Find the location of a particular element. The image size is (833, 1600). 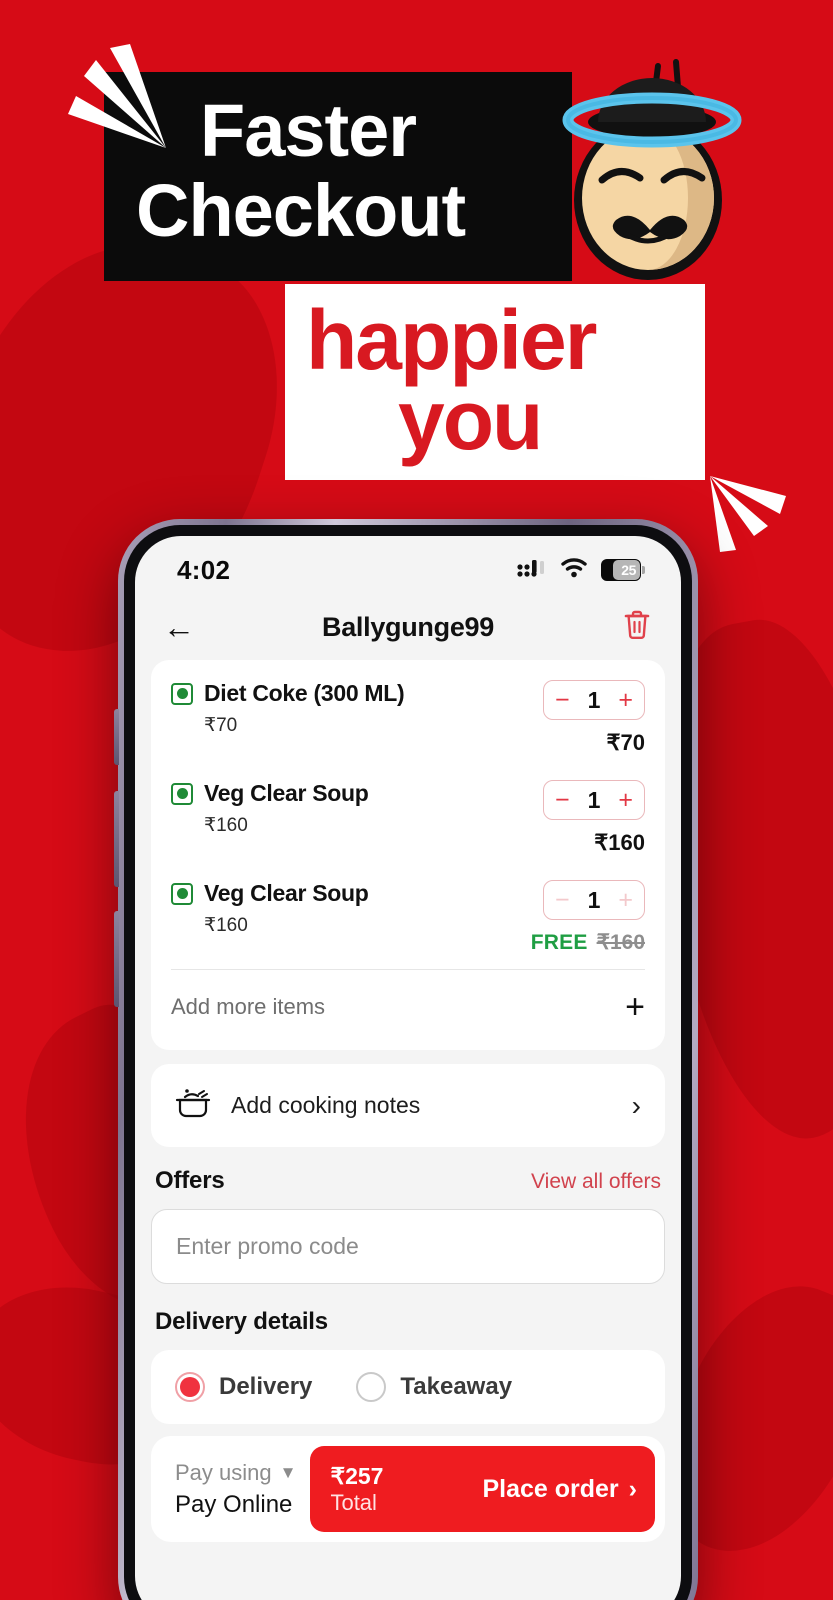

order-total-amount: ₹257 is located at coordinates (357, 1476).